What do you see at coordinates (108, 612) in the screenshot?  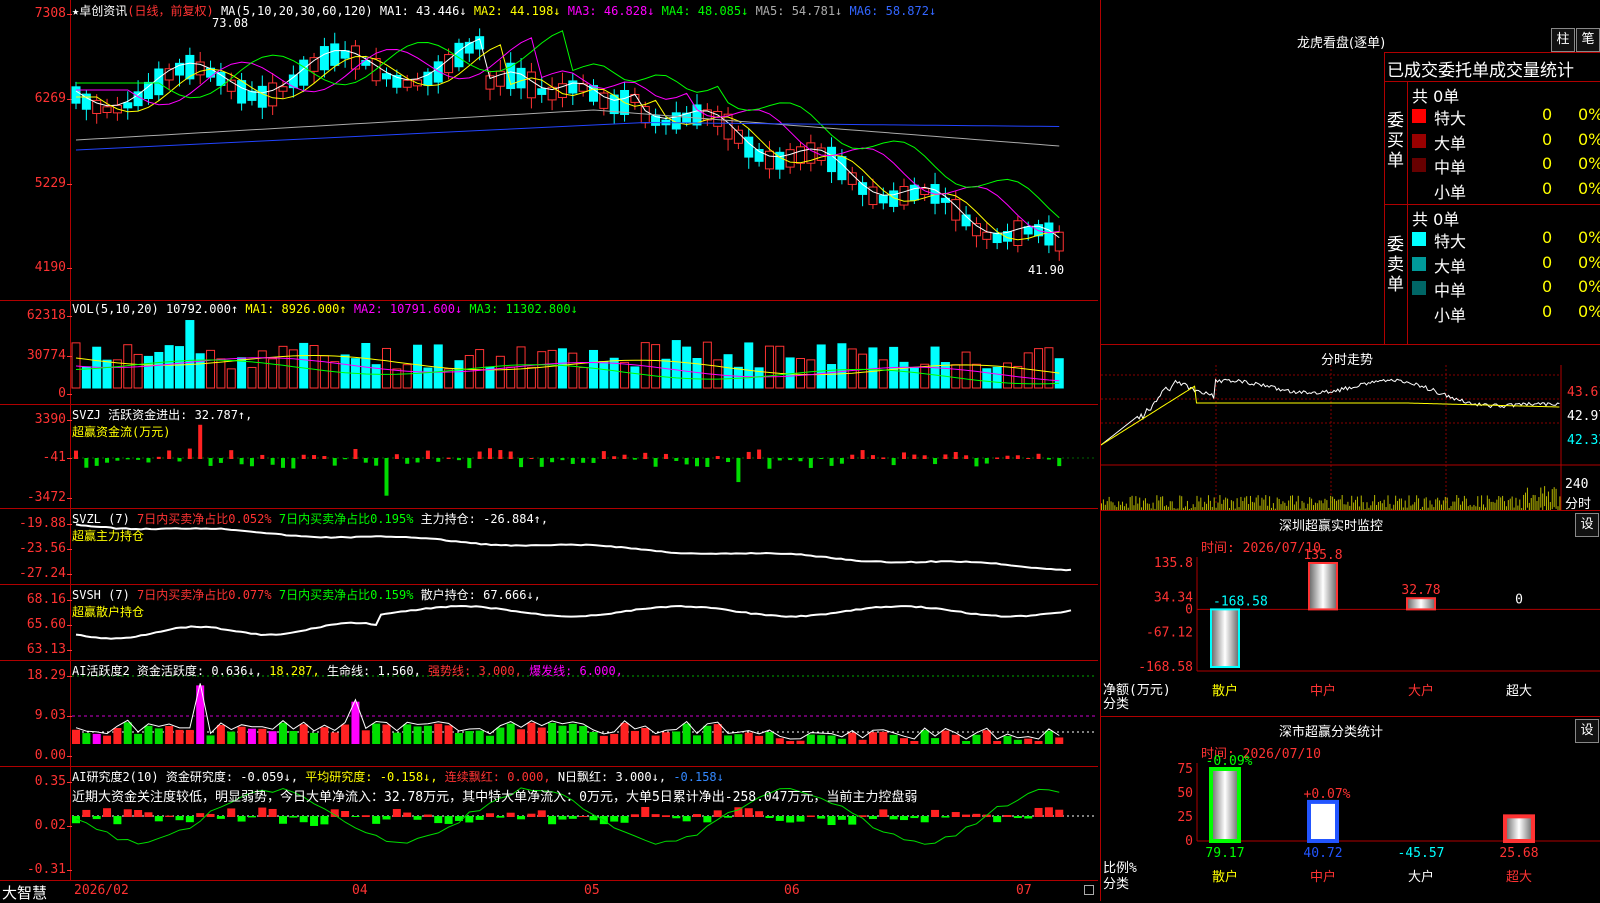 I see `svsh-subtitle: 超赢散户持仓` at bounding box center [108, 612].